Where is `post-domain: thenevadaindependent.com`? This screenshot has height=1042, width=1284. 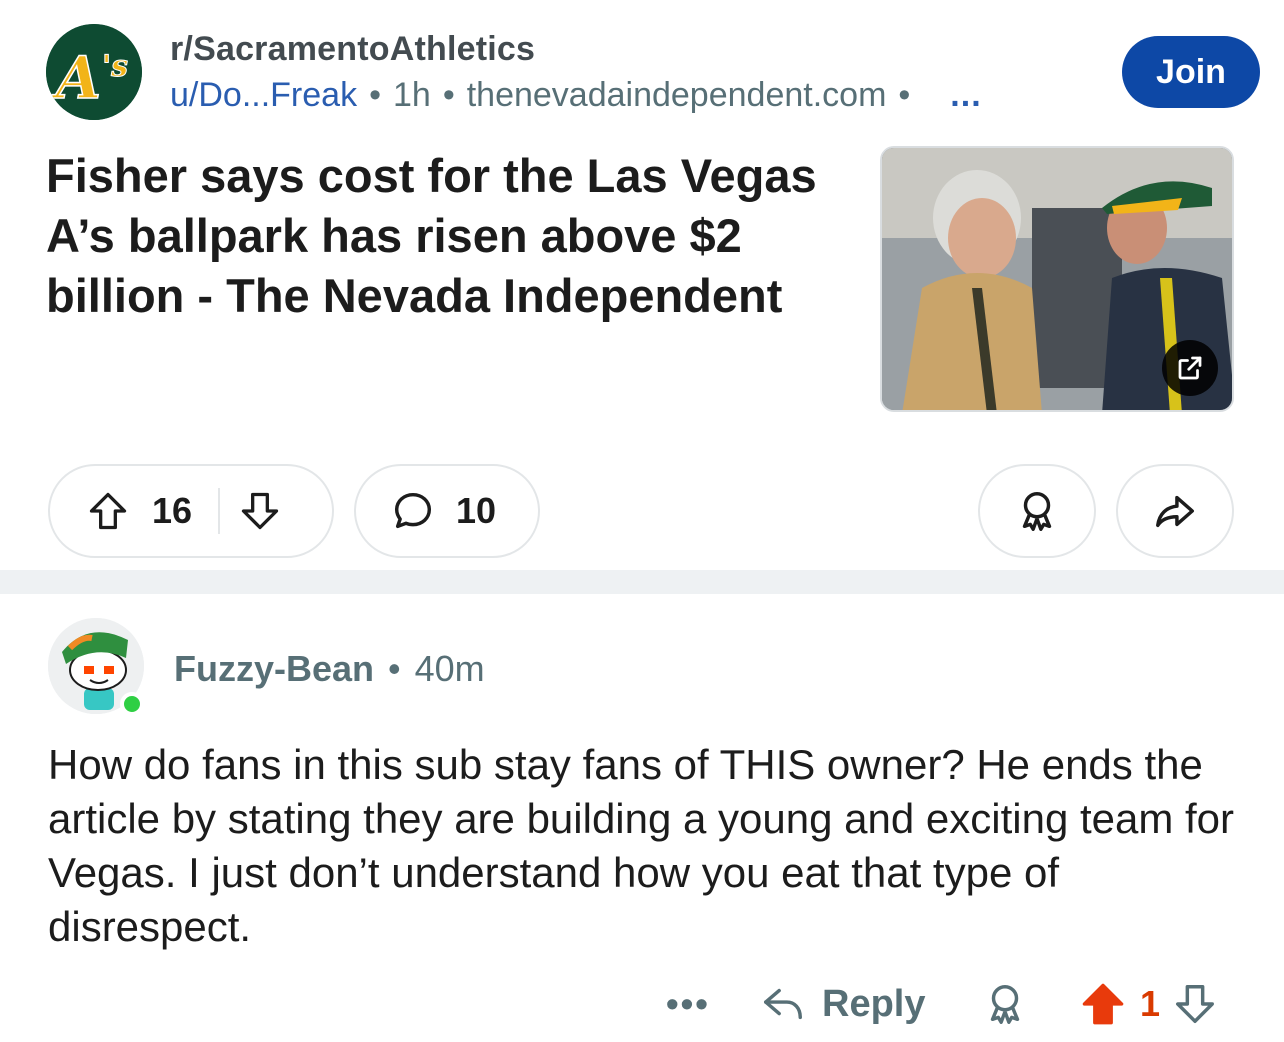 post-domain: thenevadaindependent.com is located at coordinates (677, 95).